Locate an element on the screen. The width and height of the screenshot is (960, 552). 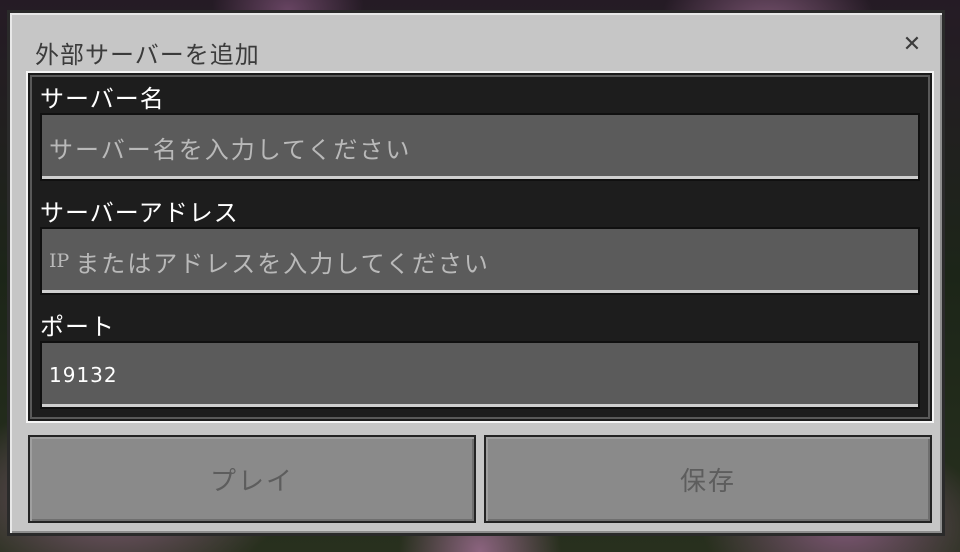
server-name-placeholder: サーバー名を入力してください is located at coordinates (230, 149).